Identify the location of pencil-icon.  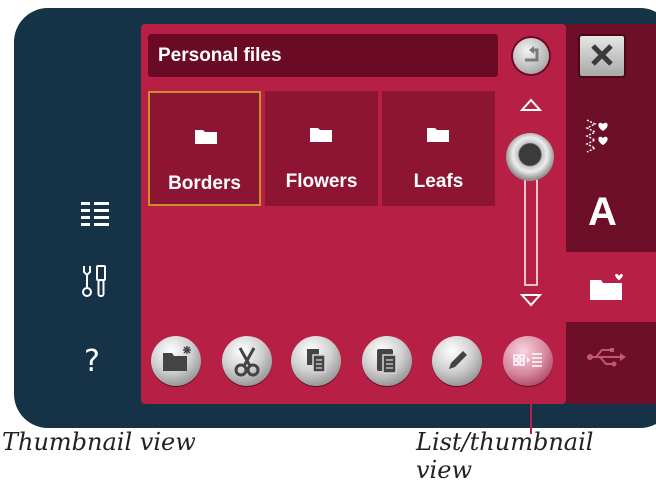
(458, 360).